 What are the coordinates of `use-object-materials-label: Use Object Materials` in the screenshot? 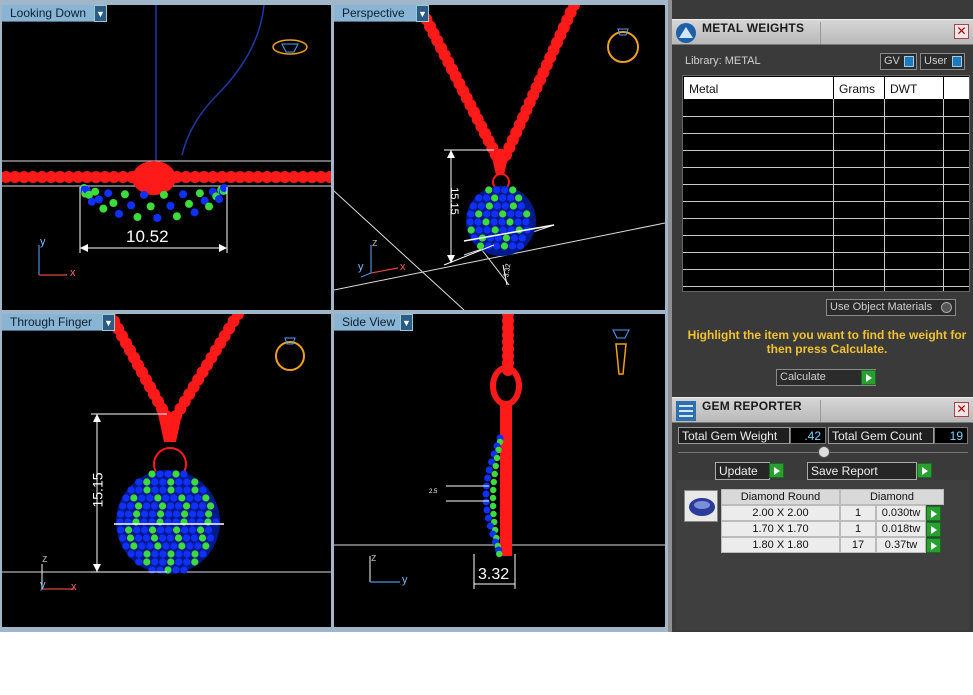 It's located at (881, 307).